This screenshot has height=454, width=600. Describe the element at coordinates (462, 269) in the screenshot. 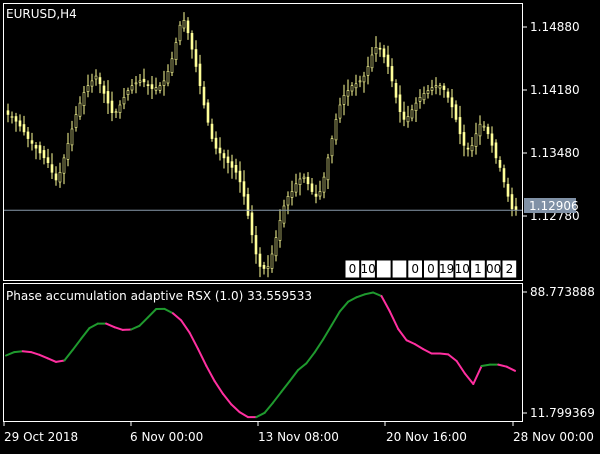

I see `period-box: 10` at that location.